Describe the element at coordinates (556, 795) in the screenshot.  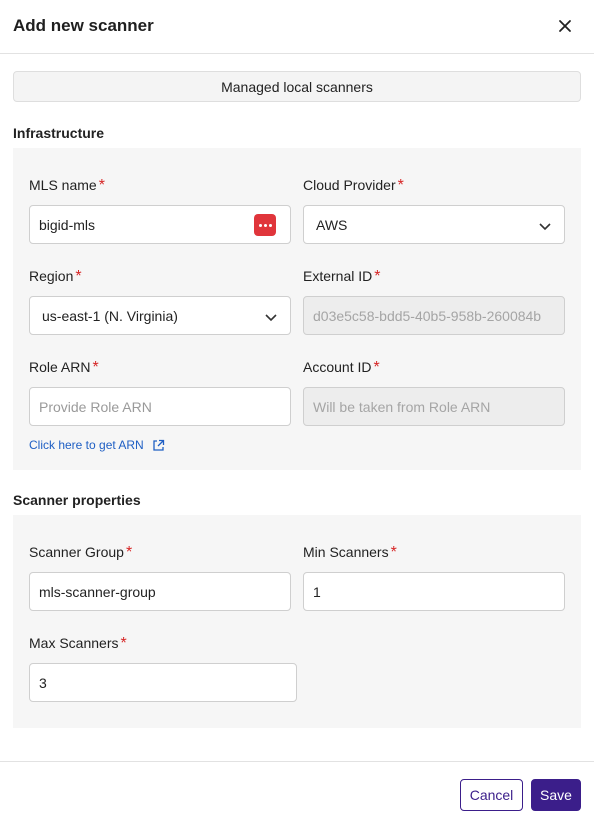
I see `save-button: Save` at that location.